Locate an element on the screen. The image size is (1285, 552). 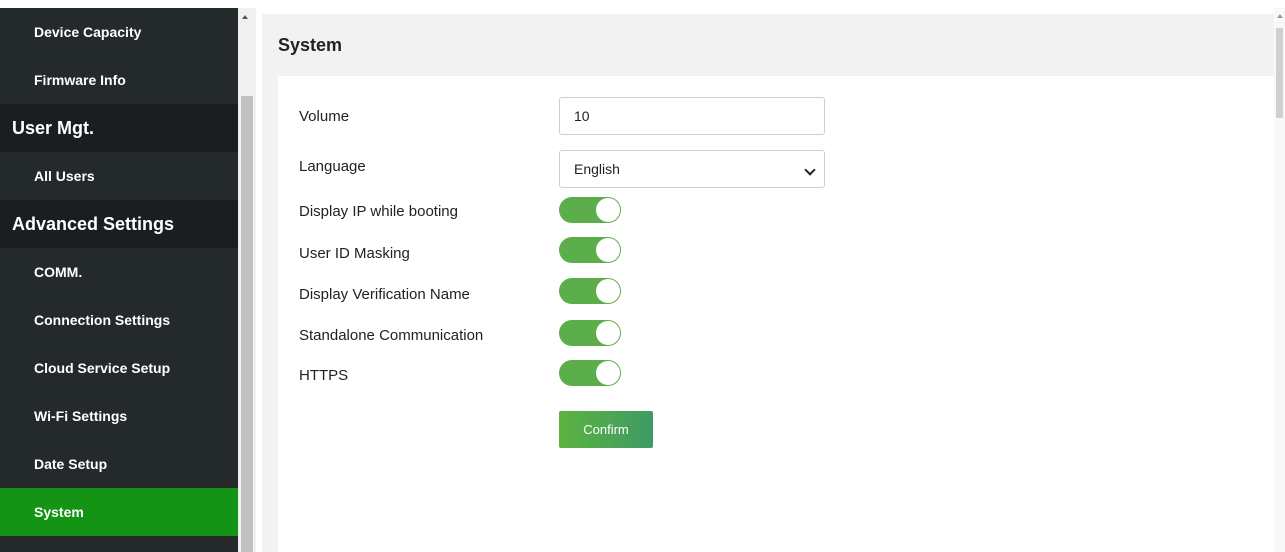
sidebar-item-all-users: All Users is located at coordinates (119, 176).